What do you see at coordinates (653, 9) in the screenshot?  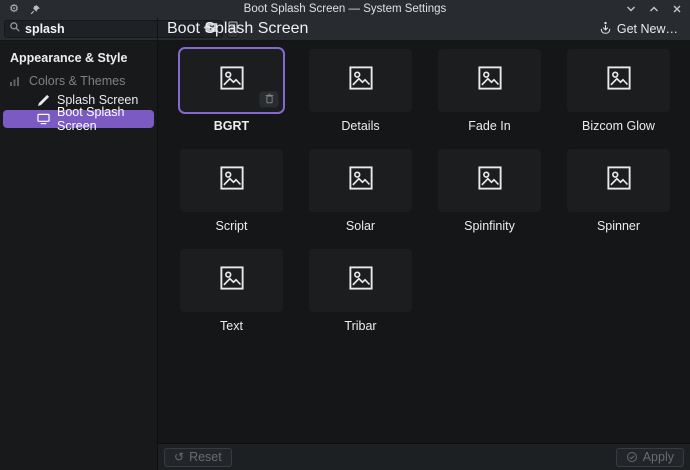 I see `maximize-icon` at bounding box center [653, 9].